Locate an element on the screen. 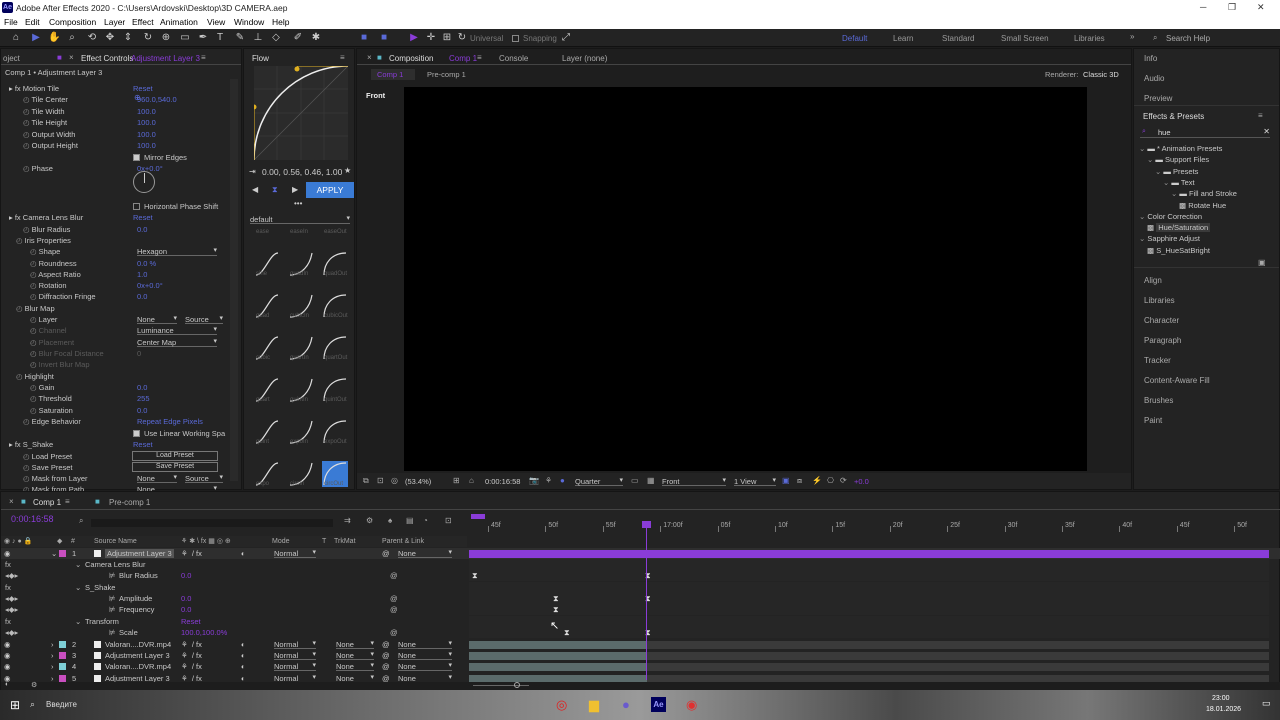 The image size is (1280, 720). layer-name: Valoran....DVR.mp4 is located at coordinates (138, 644).